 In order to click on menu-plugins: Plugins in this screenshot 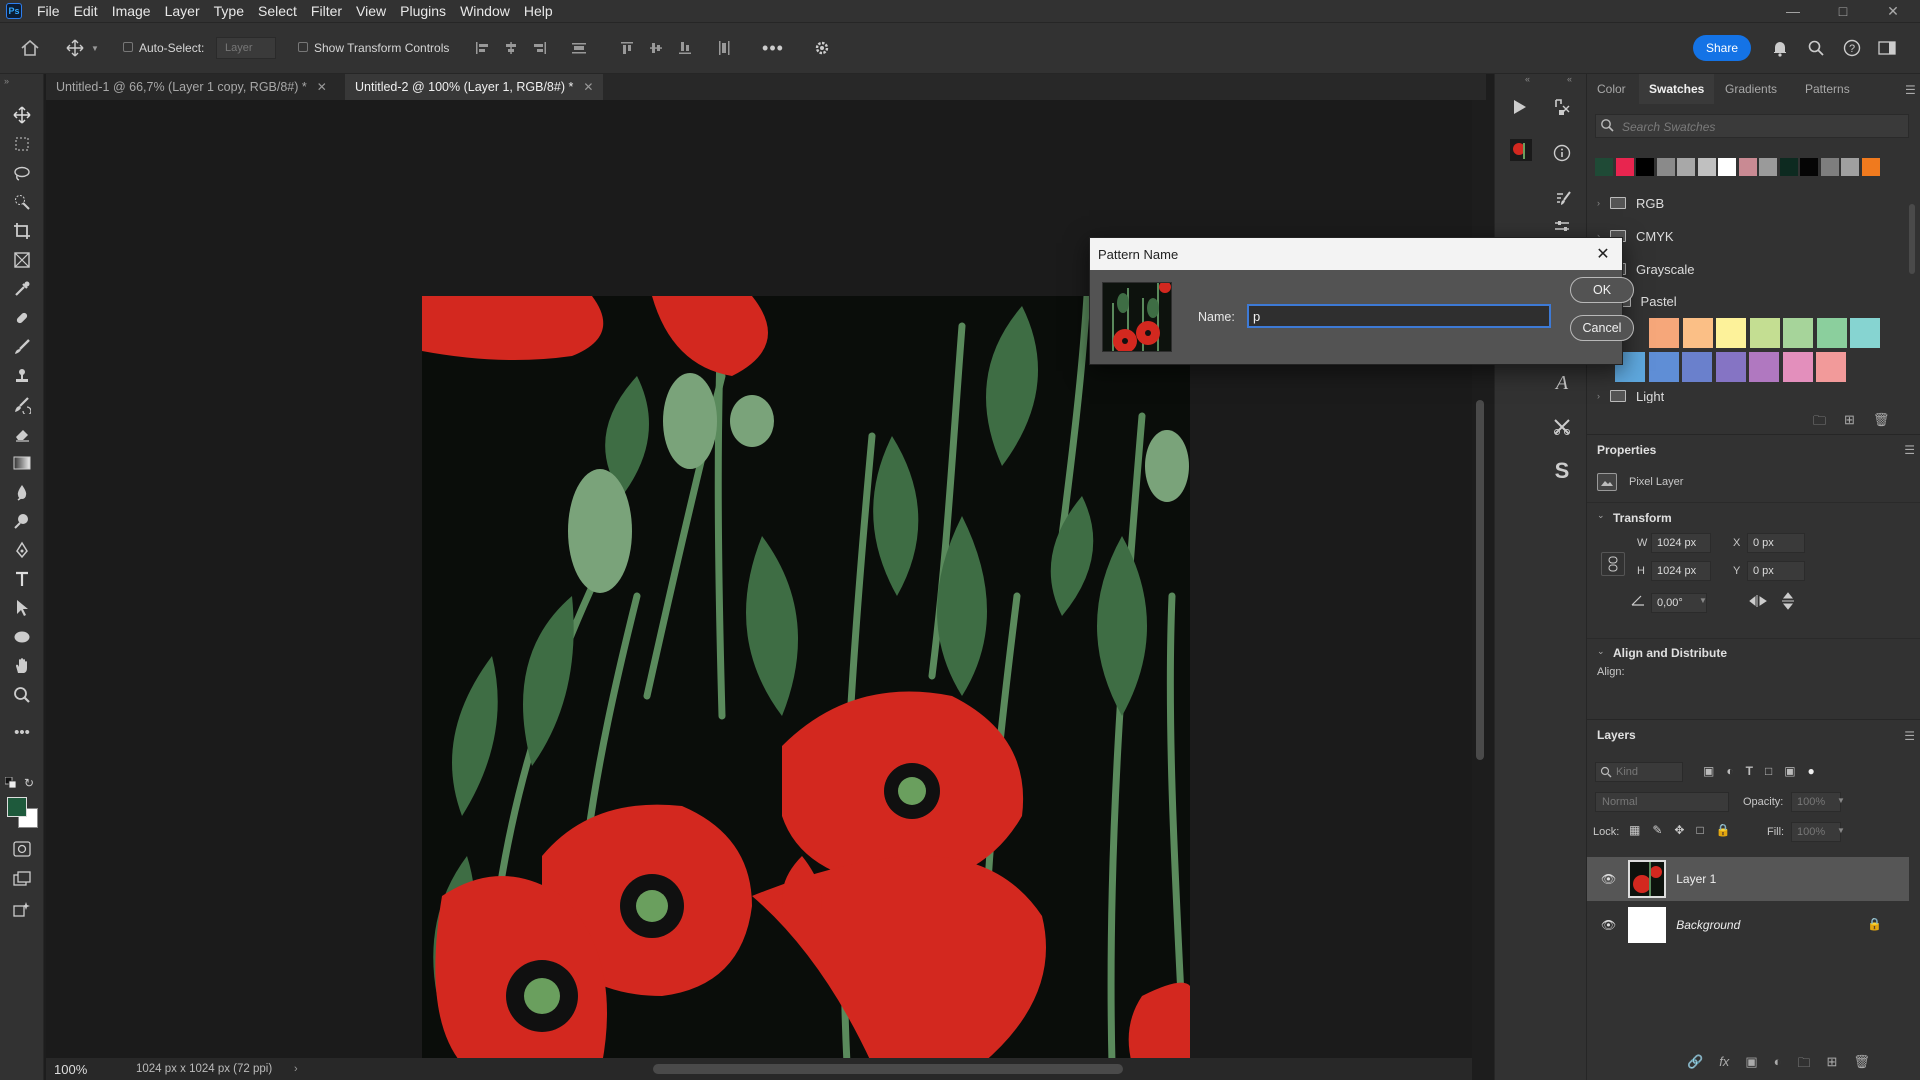, I will do `click(423, 11)`.